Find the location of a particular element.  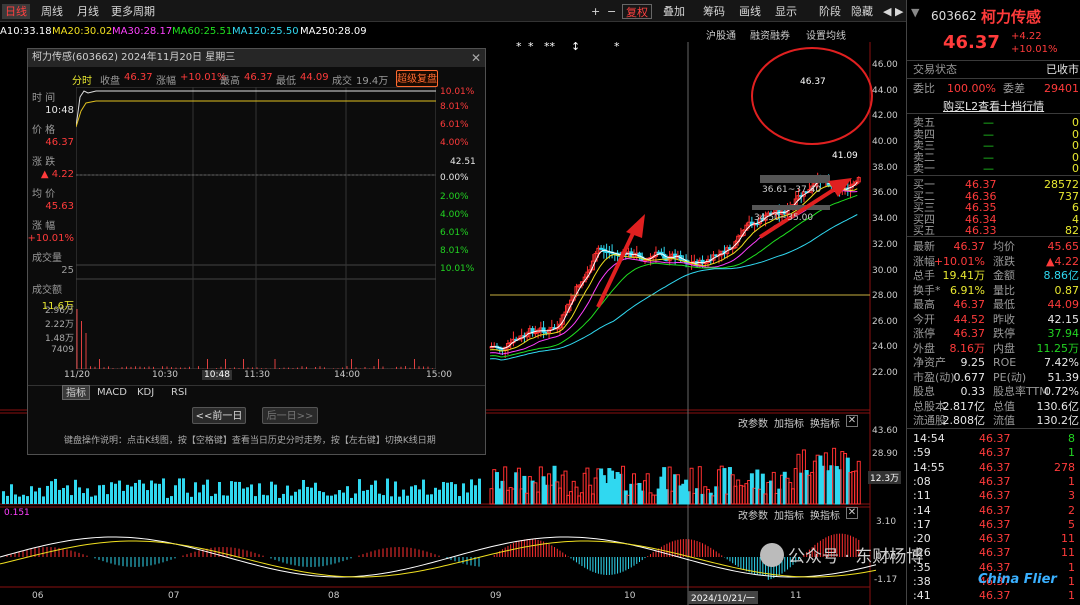

ma-line is located at coordinates (673, 287).